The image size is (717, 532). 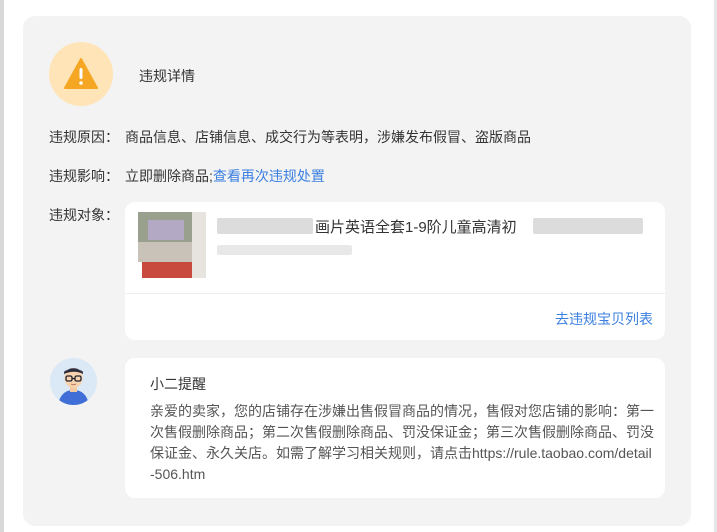 I want to click on window-left-edge, so click(x=2, y=266).